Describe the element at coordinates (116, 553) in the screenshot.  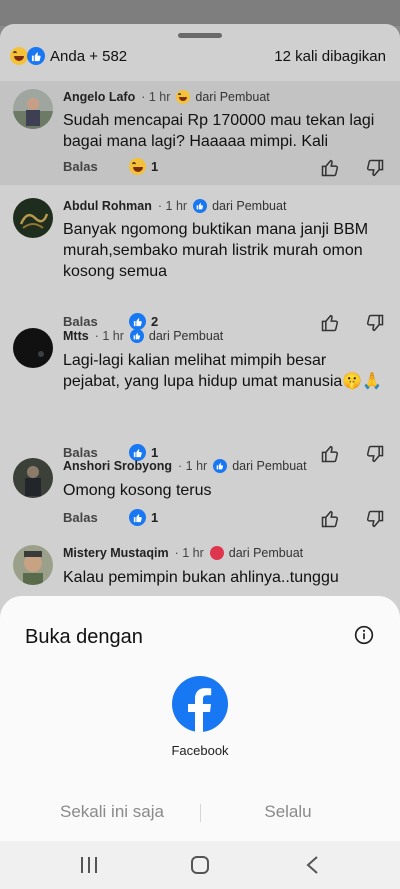
I see `commenter-name: Mistery Mustaqim` at that location.